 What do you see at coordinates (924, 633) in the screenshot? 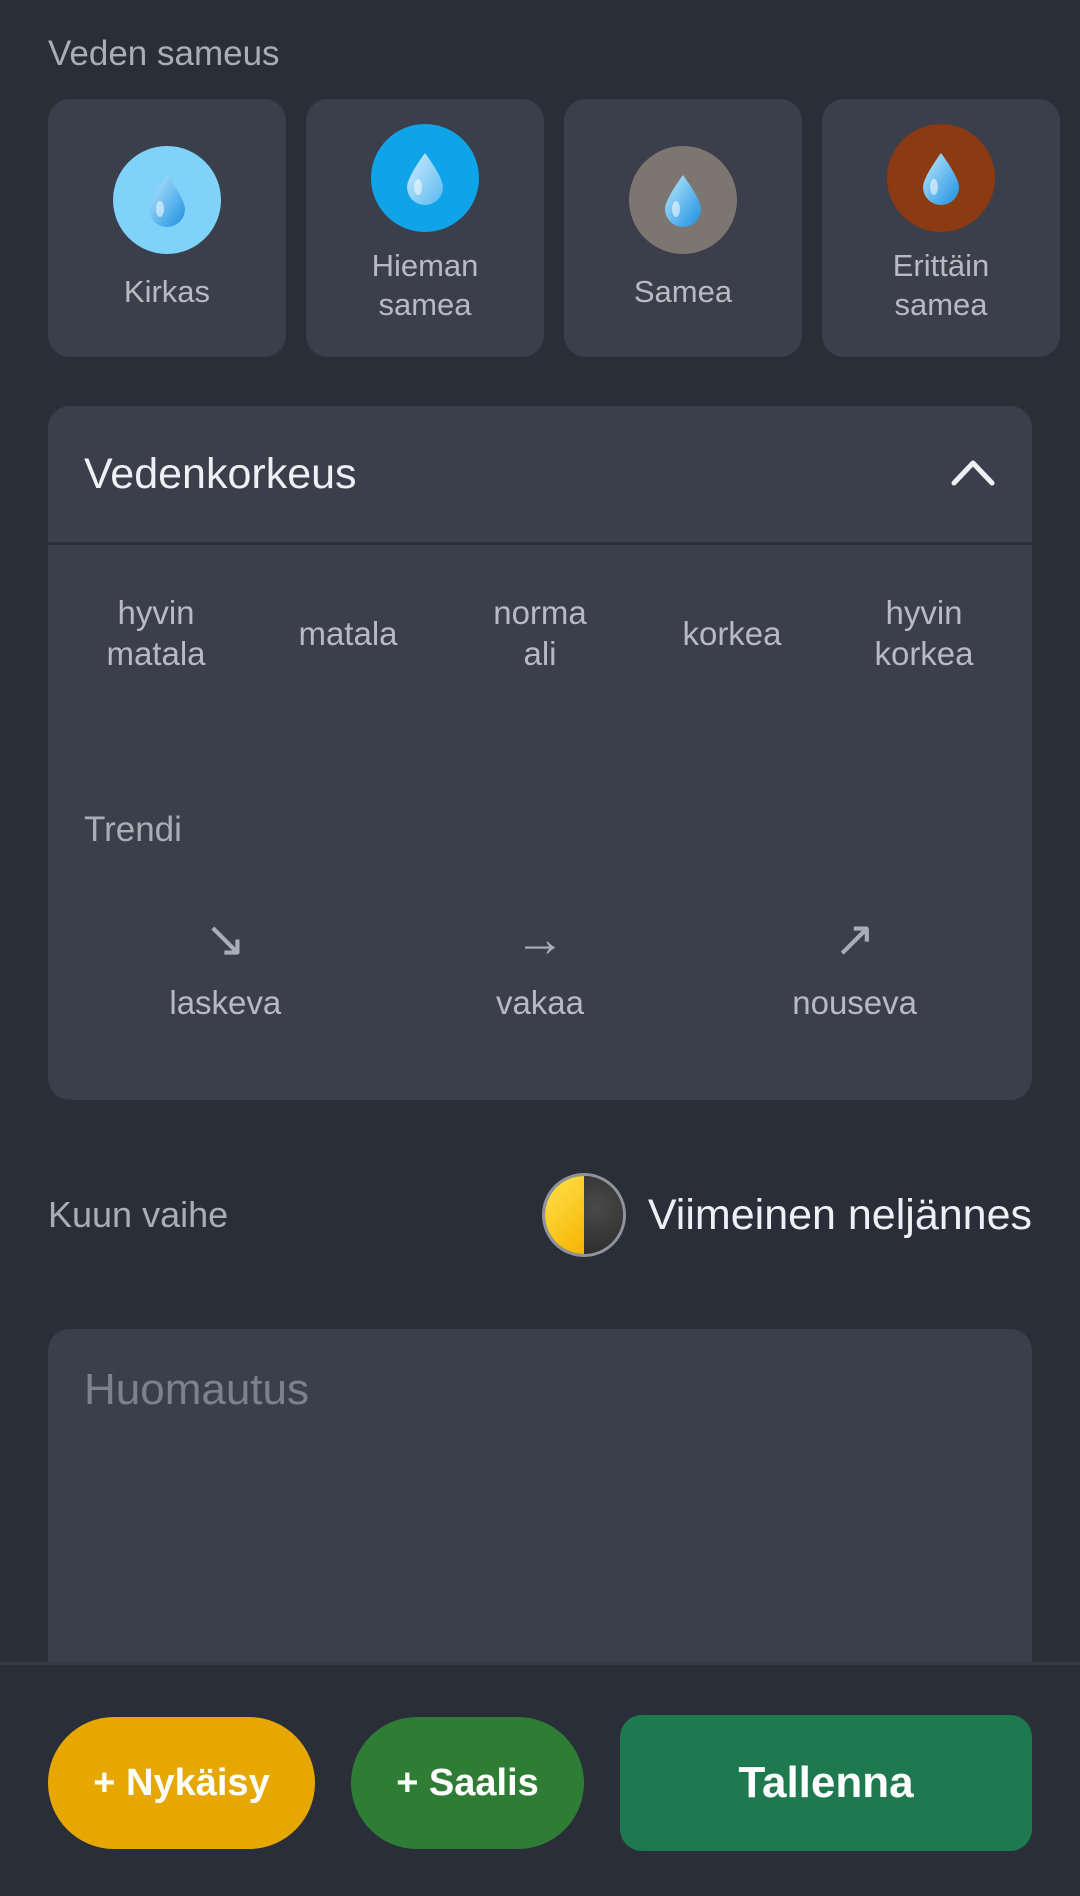
I see `level-very-high: hyvin korkea` at bounding box center [924, 633].